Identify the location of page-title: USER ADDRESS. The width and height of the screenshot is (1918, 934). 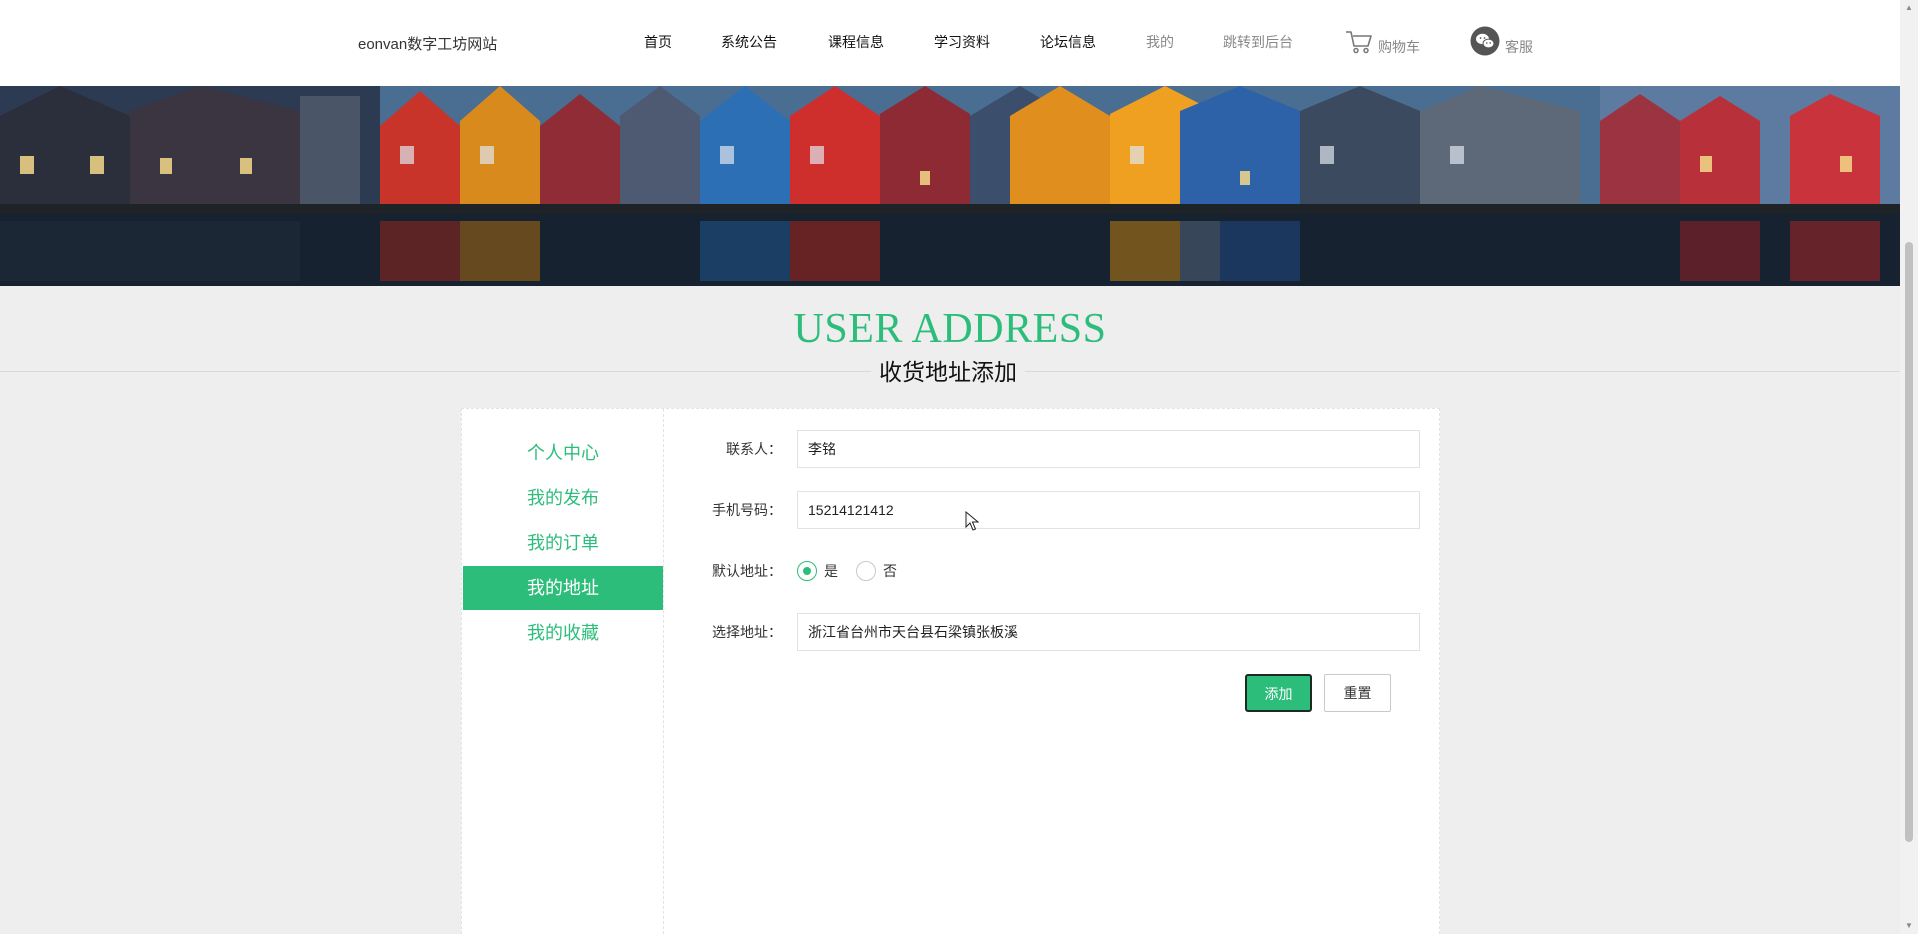
(950, 329).